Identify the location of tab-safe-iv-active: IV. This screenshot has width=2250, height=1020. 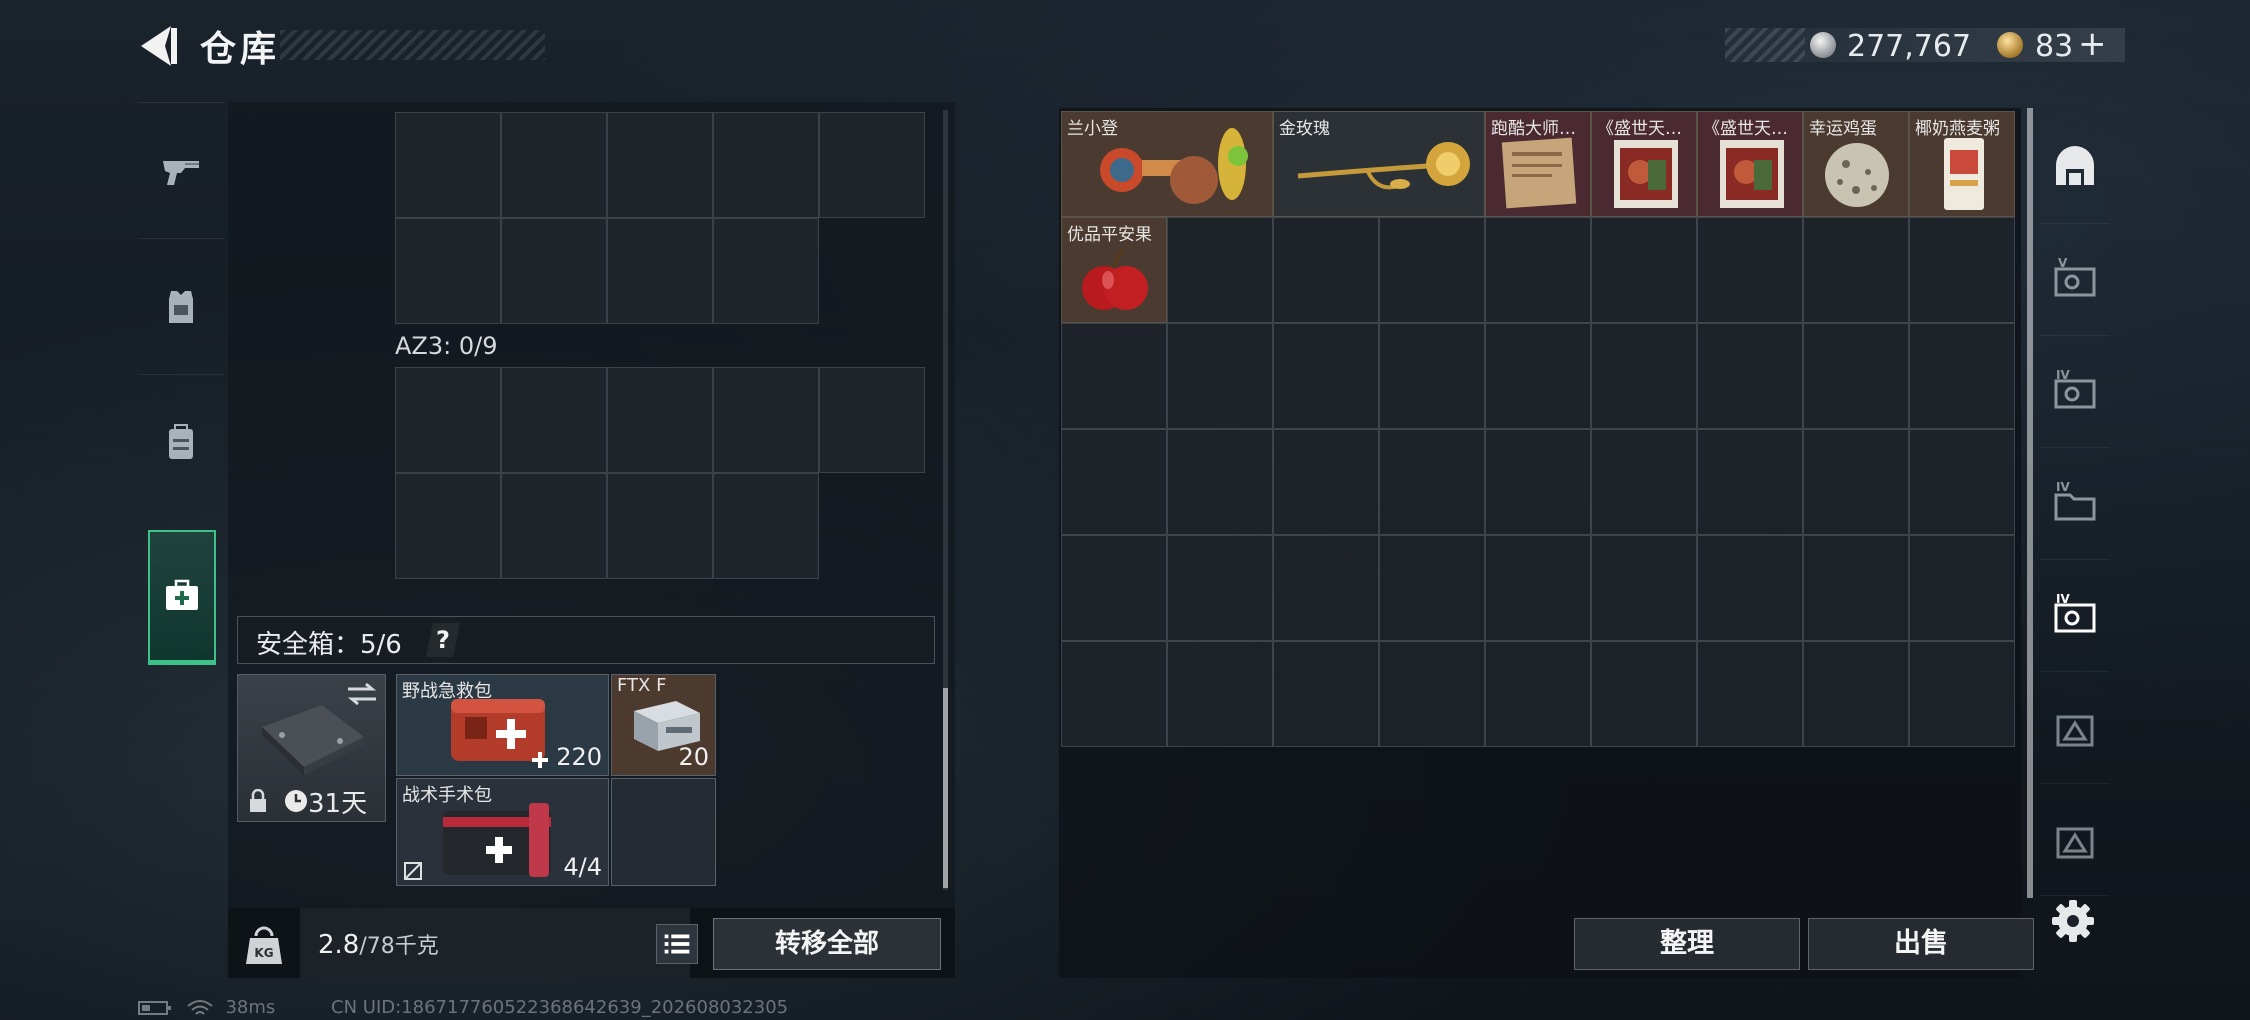
(2075, 616).